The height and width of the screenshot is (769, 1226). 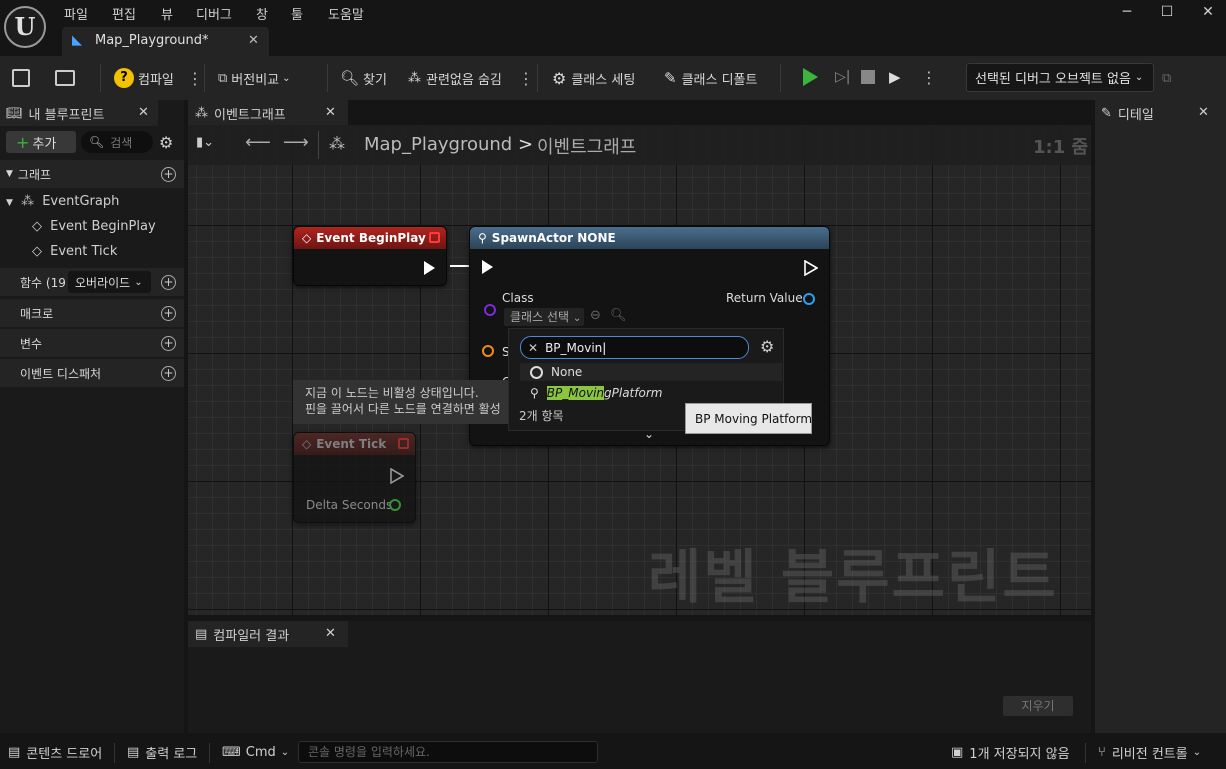 I want to click on spawn-transform-pin, so click(x=488, y=351).